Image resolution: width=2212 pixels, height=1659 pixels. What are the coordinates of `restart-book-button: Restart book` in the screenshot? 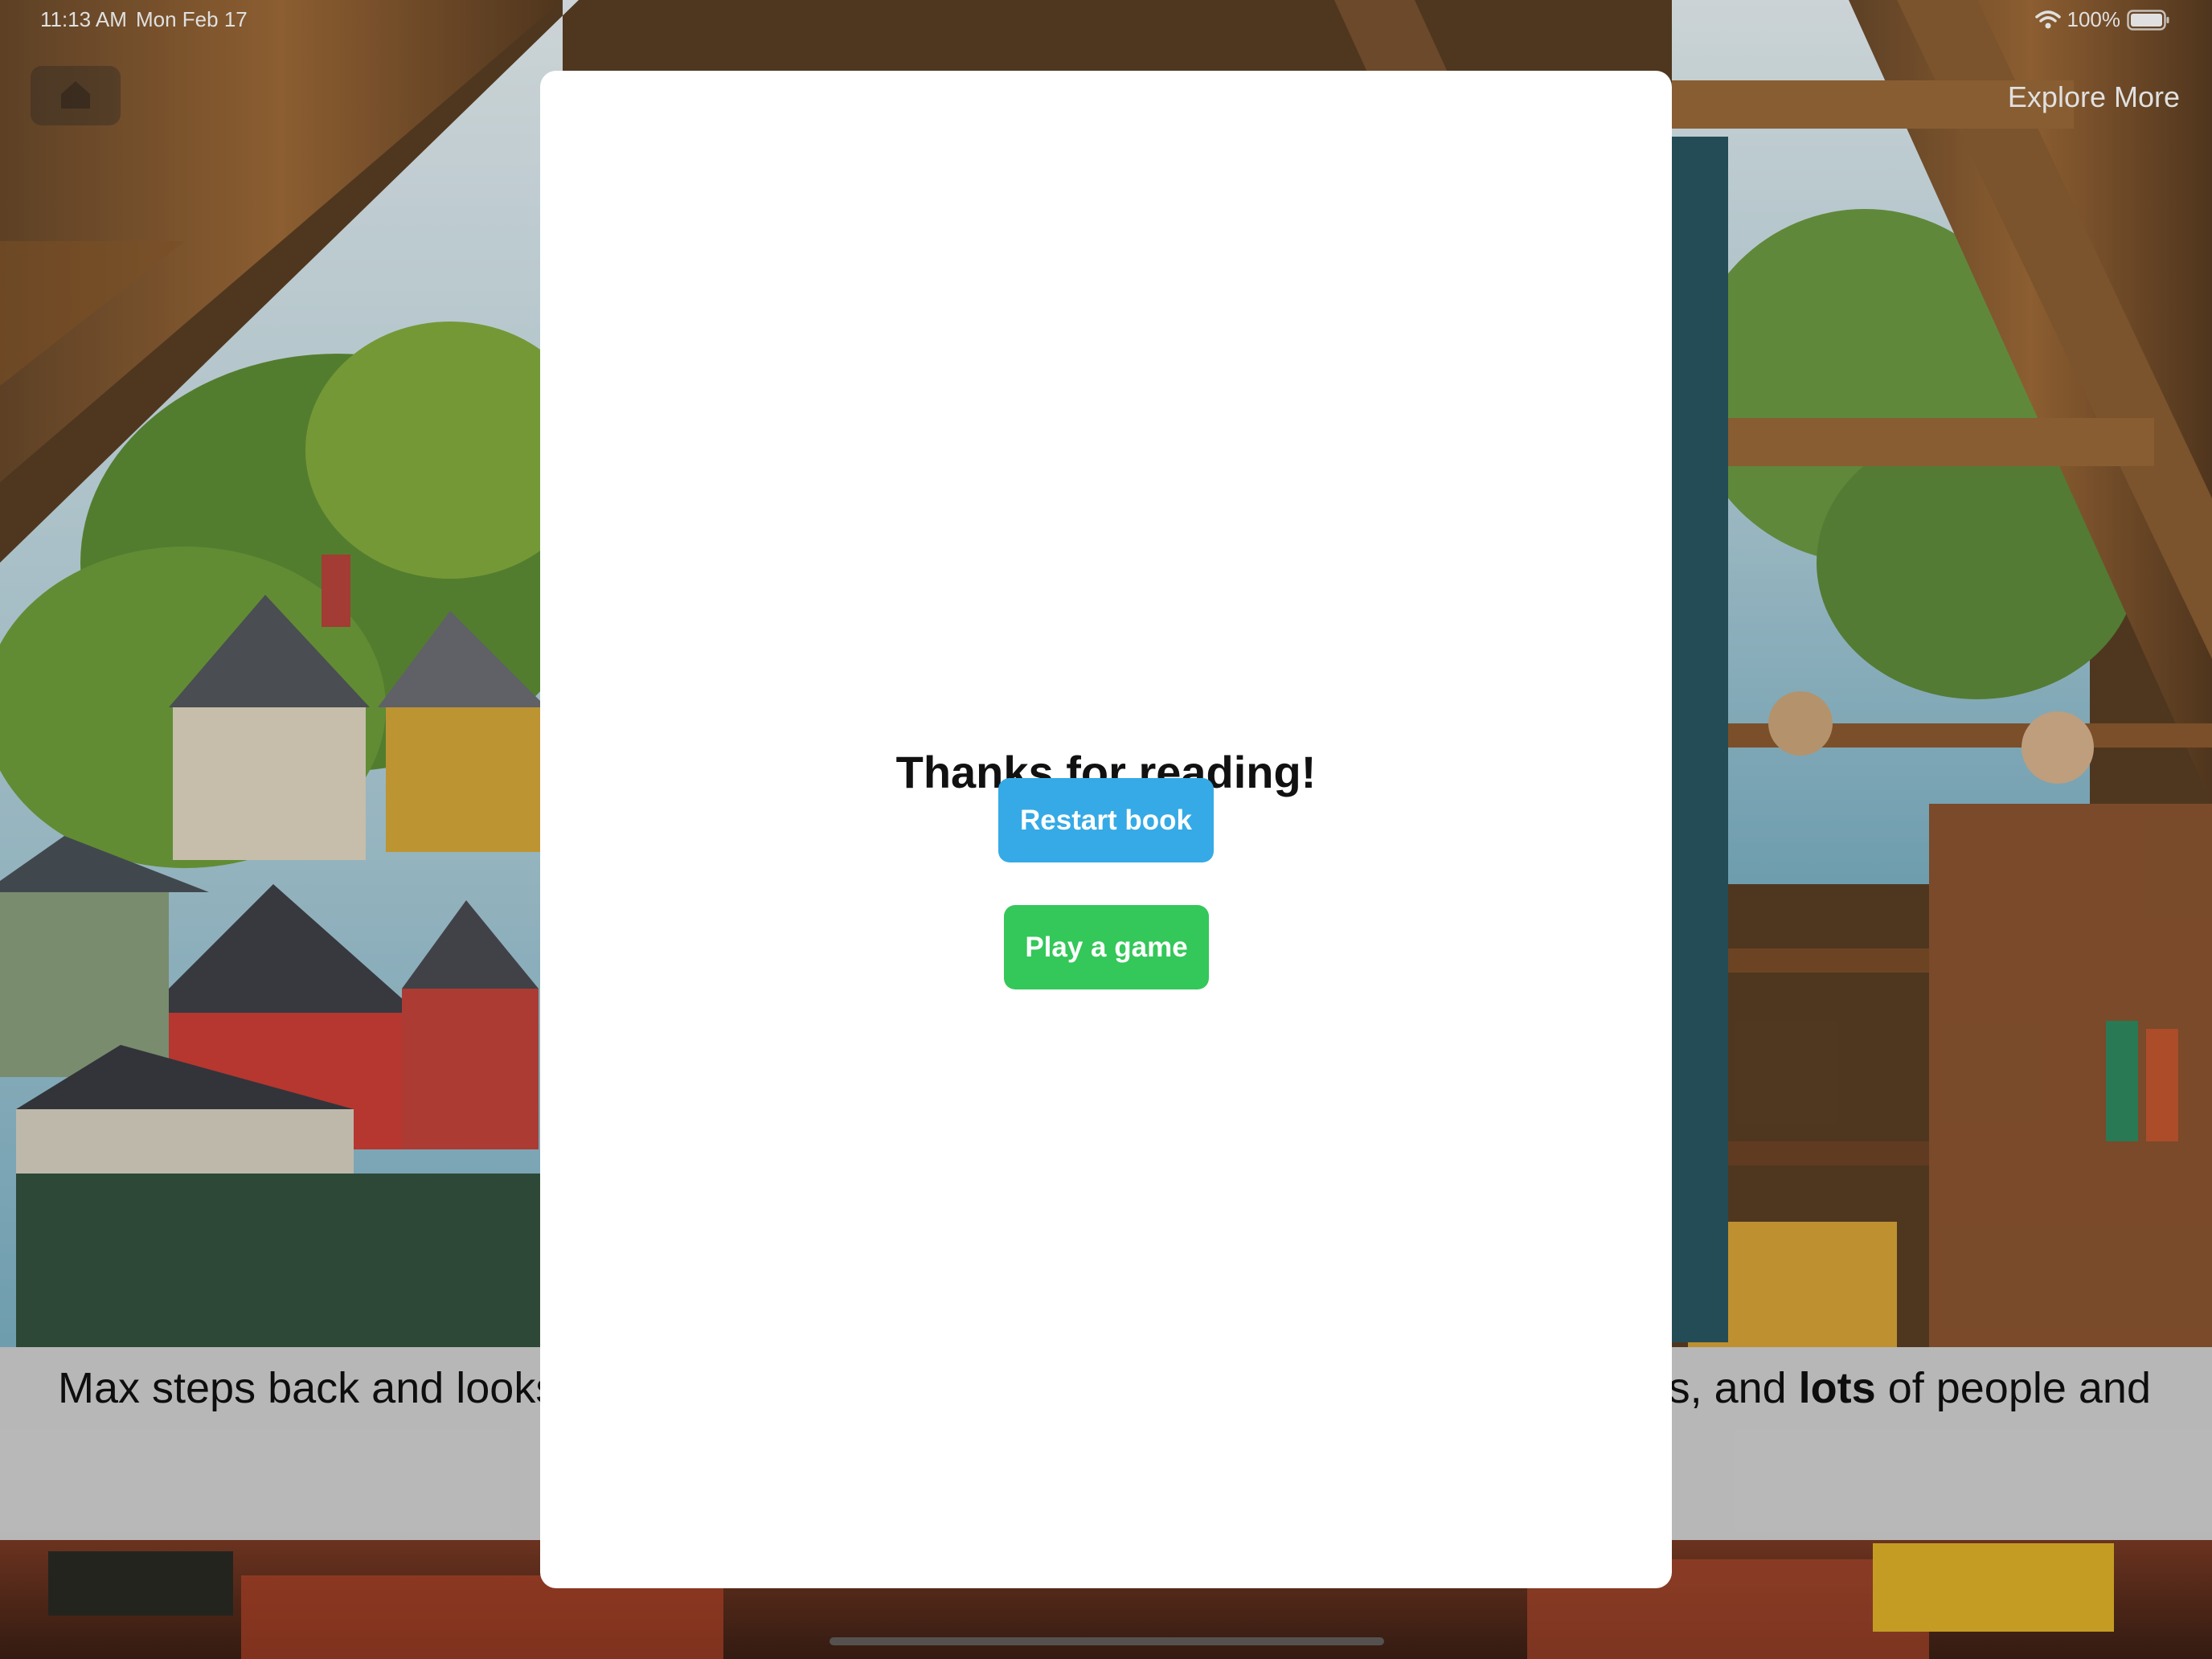 It's located at (1106, 820).